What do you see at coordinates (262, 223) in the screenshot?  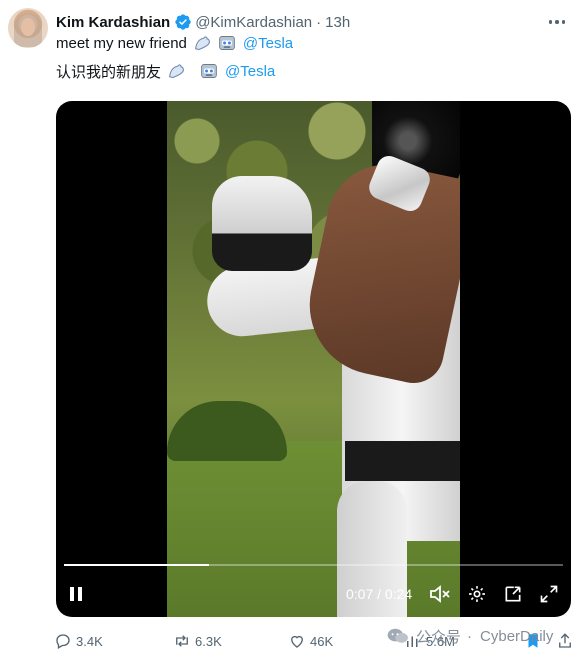 I see `robot-hand` at bounding box center [262, 223].